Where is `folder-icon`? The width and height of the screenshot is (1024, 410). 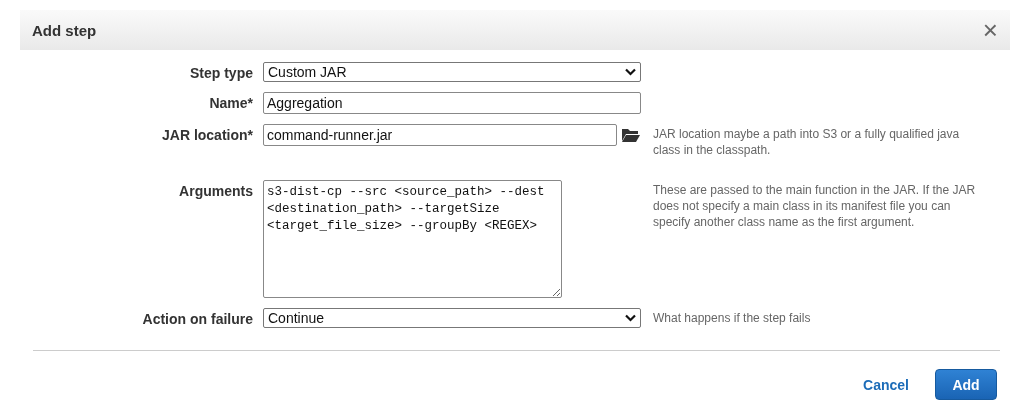
folder-icon is located at coordinates (631, 135).